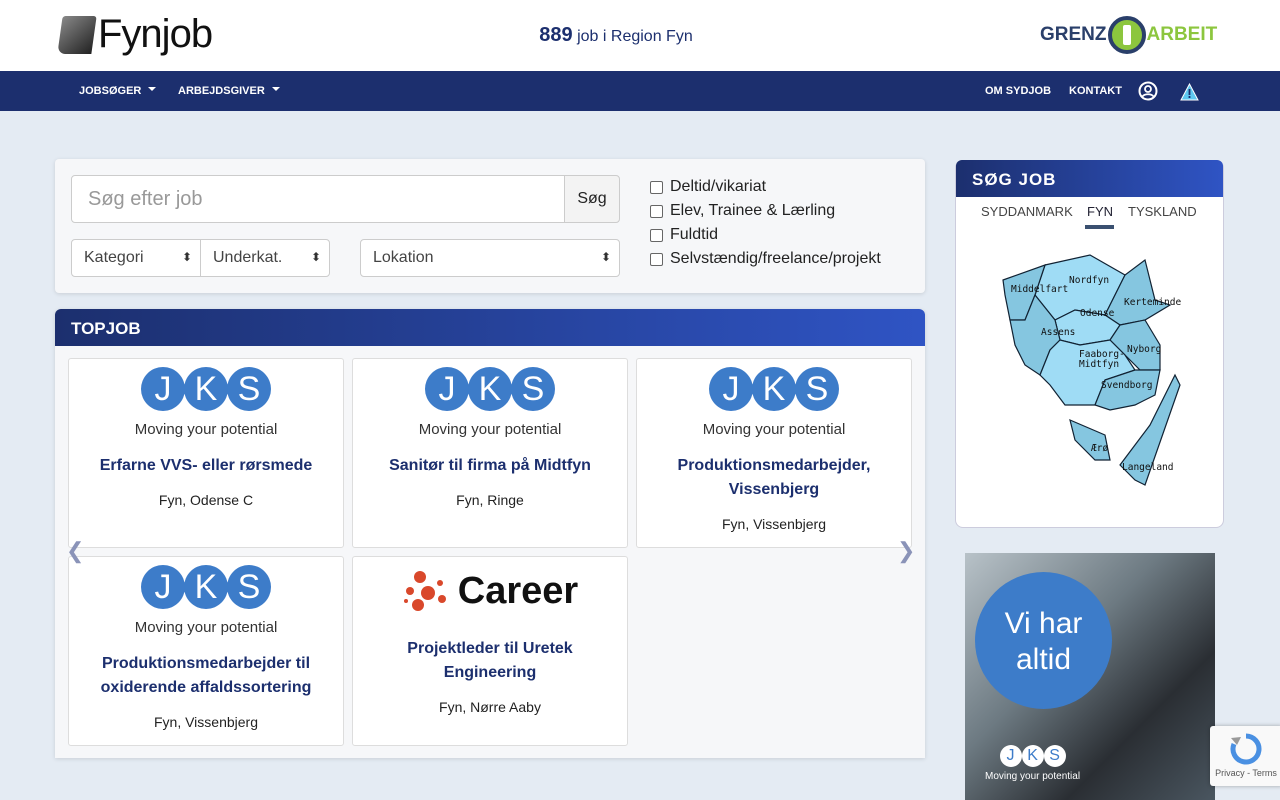 Image resolution: width=1280 pixels, height=800 pixels. What do you see at coordinates (490, 707) in the screenshot?
I see `job-location: Fyn, Nørre Aaby` at bounding box center [490, 707].